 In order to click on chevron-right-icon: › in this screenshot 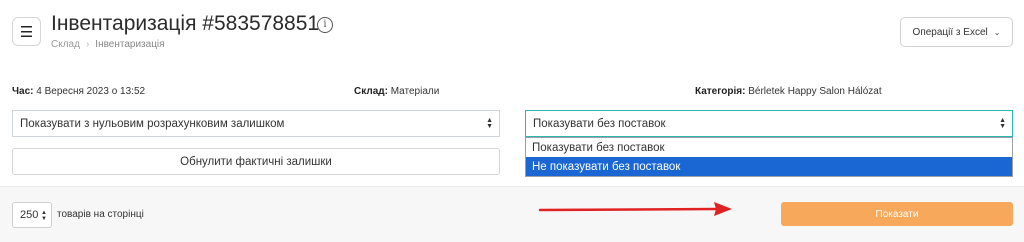, I will do `click(87, 44)`.